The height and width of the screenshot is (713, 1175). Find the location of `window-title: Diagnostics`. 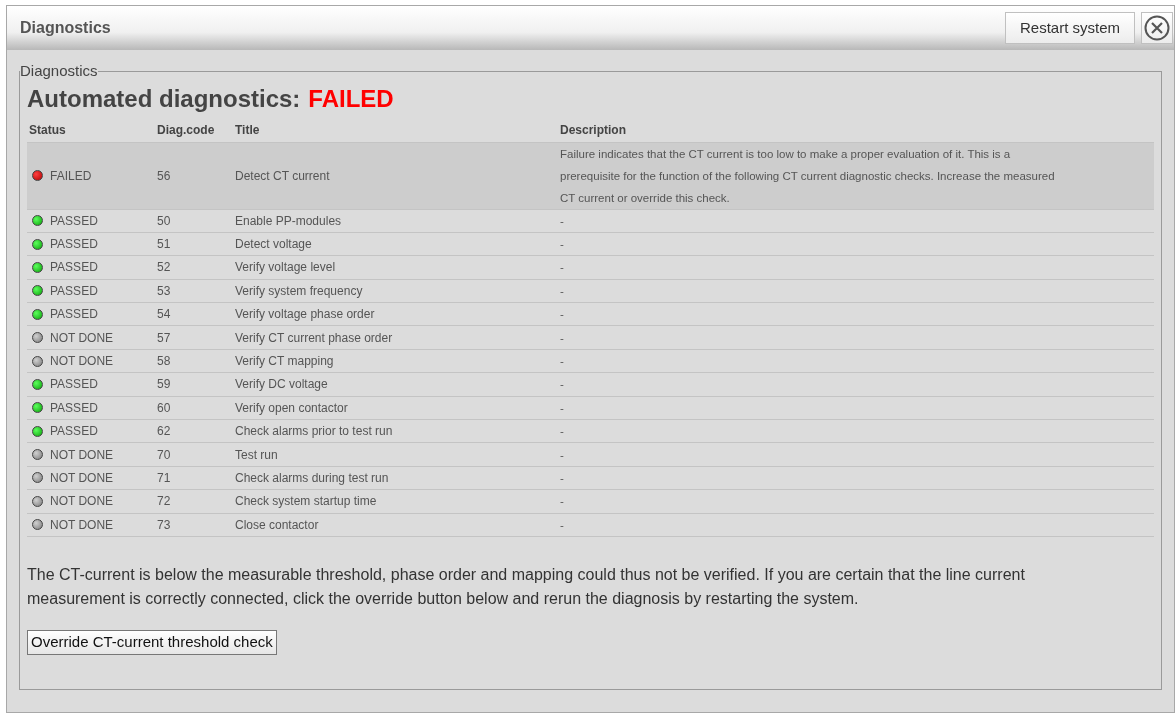

window-title: Diagnostics is located at coordinates (65, 28).